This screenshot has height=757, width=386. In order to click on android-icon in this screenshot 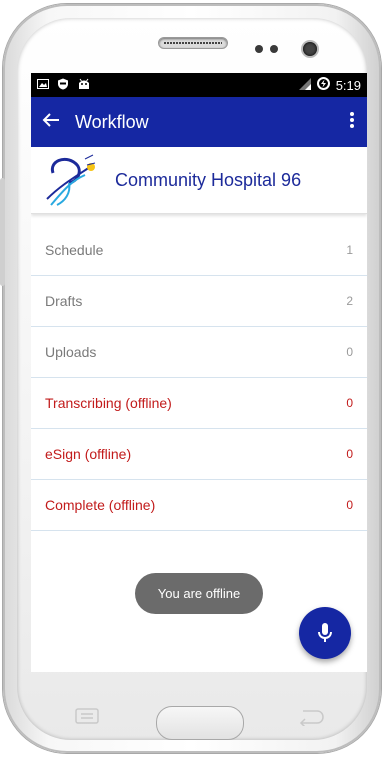, I will do `click(84, 85)`.